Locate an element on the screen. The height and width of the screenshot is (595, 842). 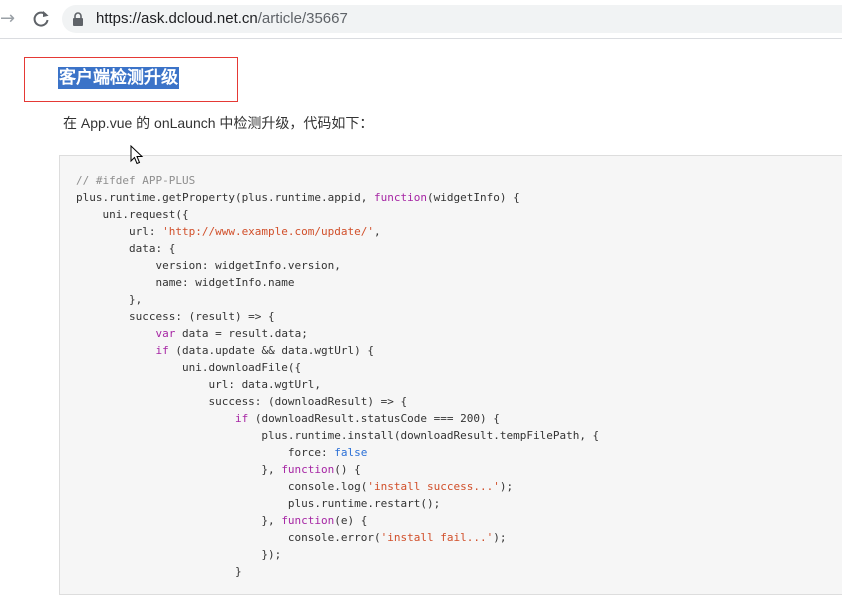
code-token: name: widgetInfo.name is located at coordinates (185, 282).